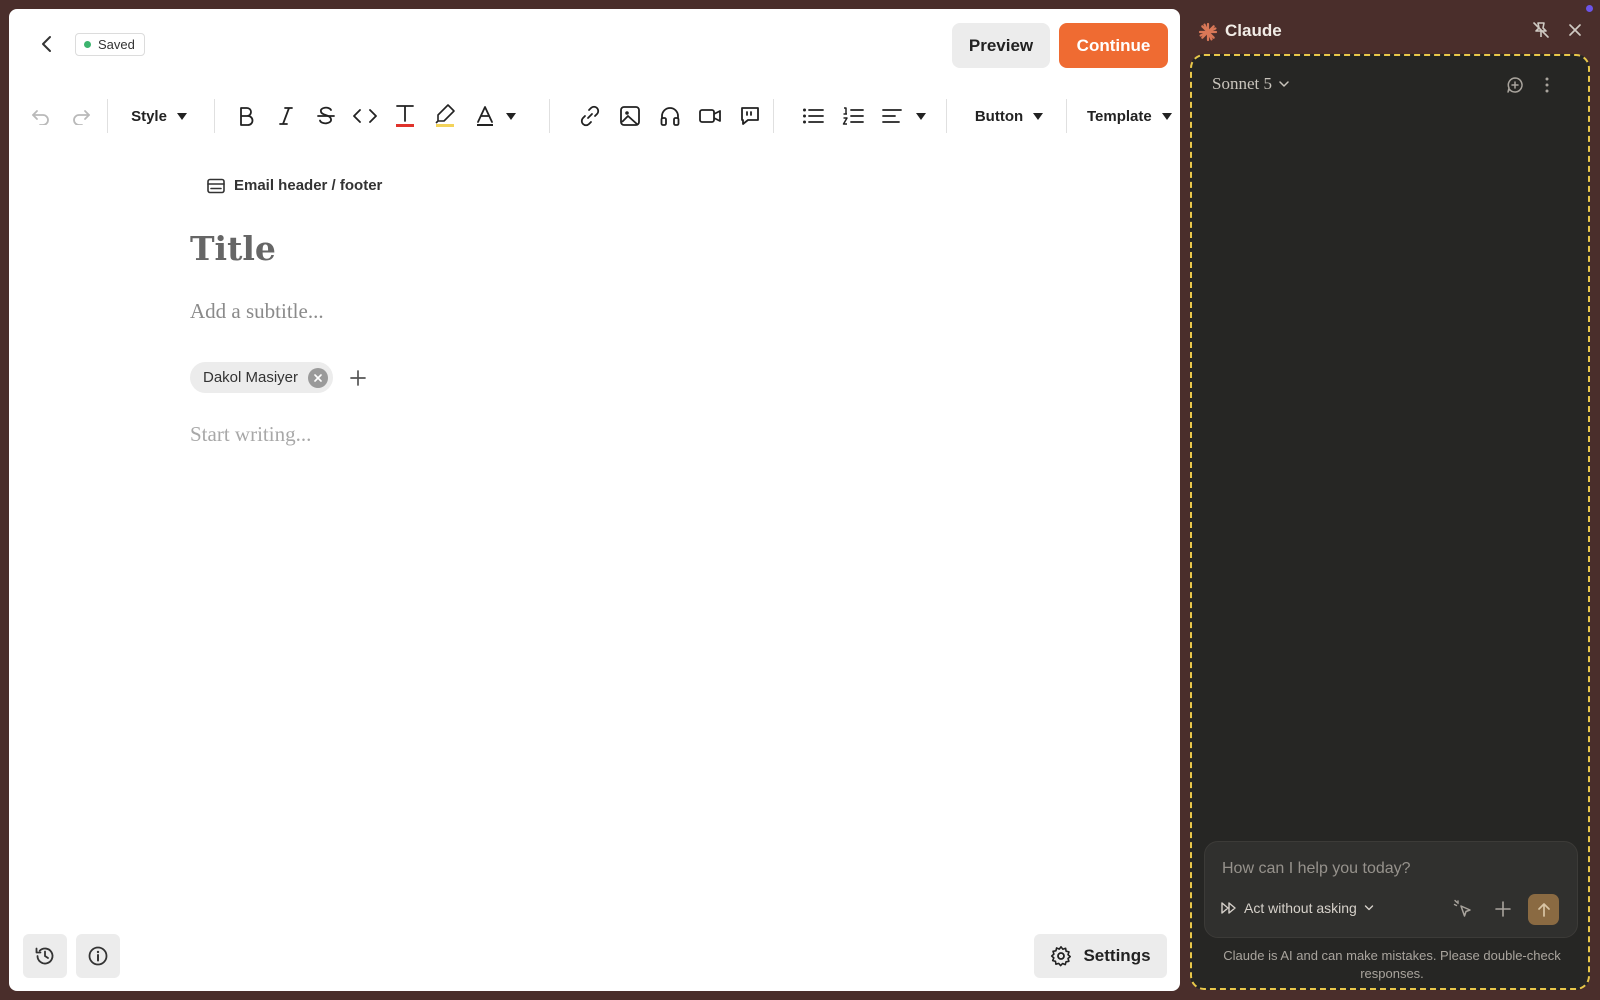 The height and width of the screenshot is (1000, 1600). I want to click on link-icon, so click(590, 116).